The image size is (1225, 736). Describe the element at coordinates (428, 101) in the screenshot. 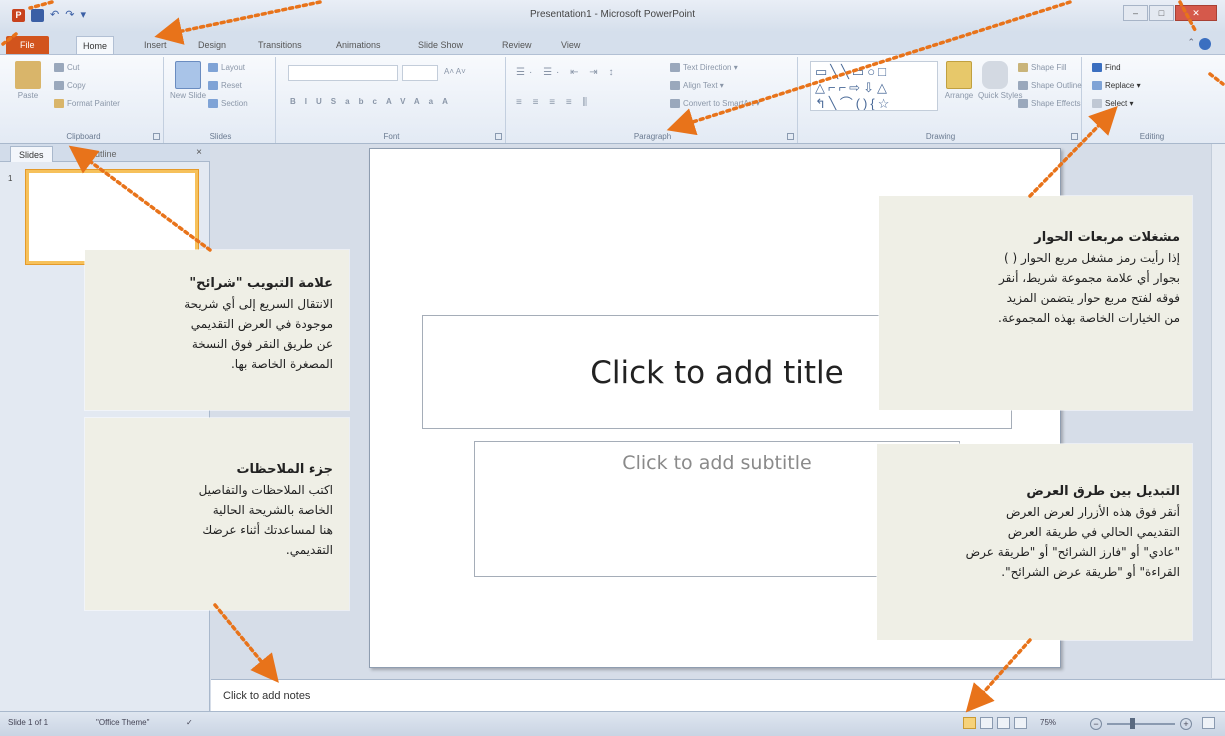

I see `change-case-button: Aa` at that location.